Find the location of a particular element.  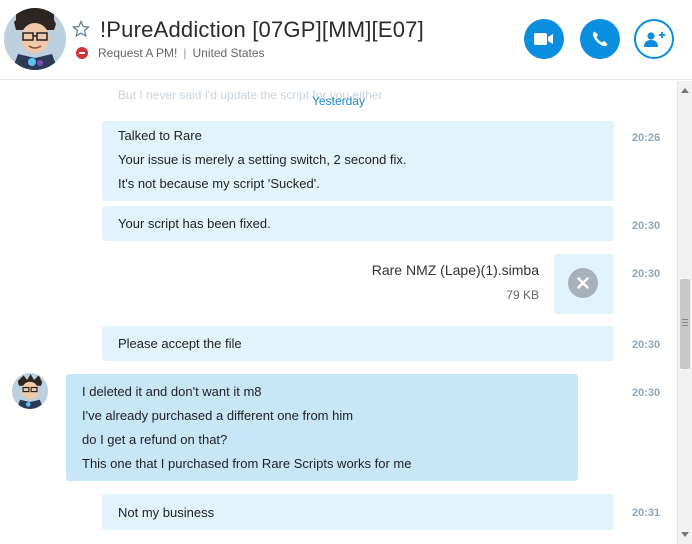

chat-scrollbar is located at coordinates (684, 312).